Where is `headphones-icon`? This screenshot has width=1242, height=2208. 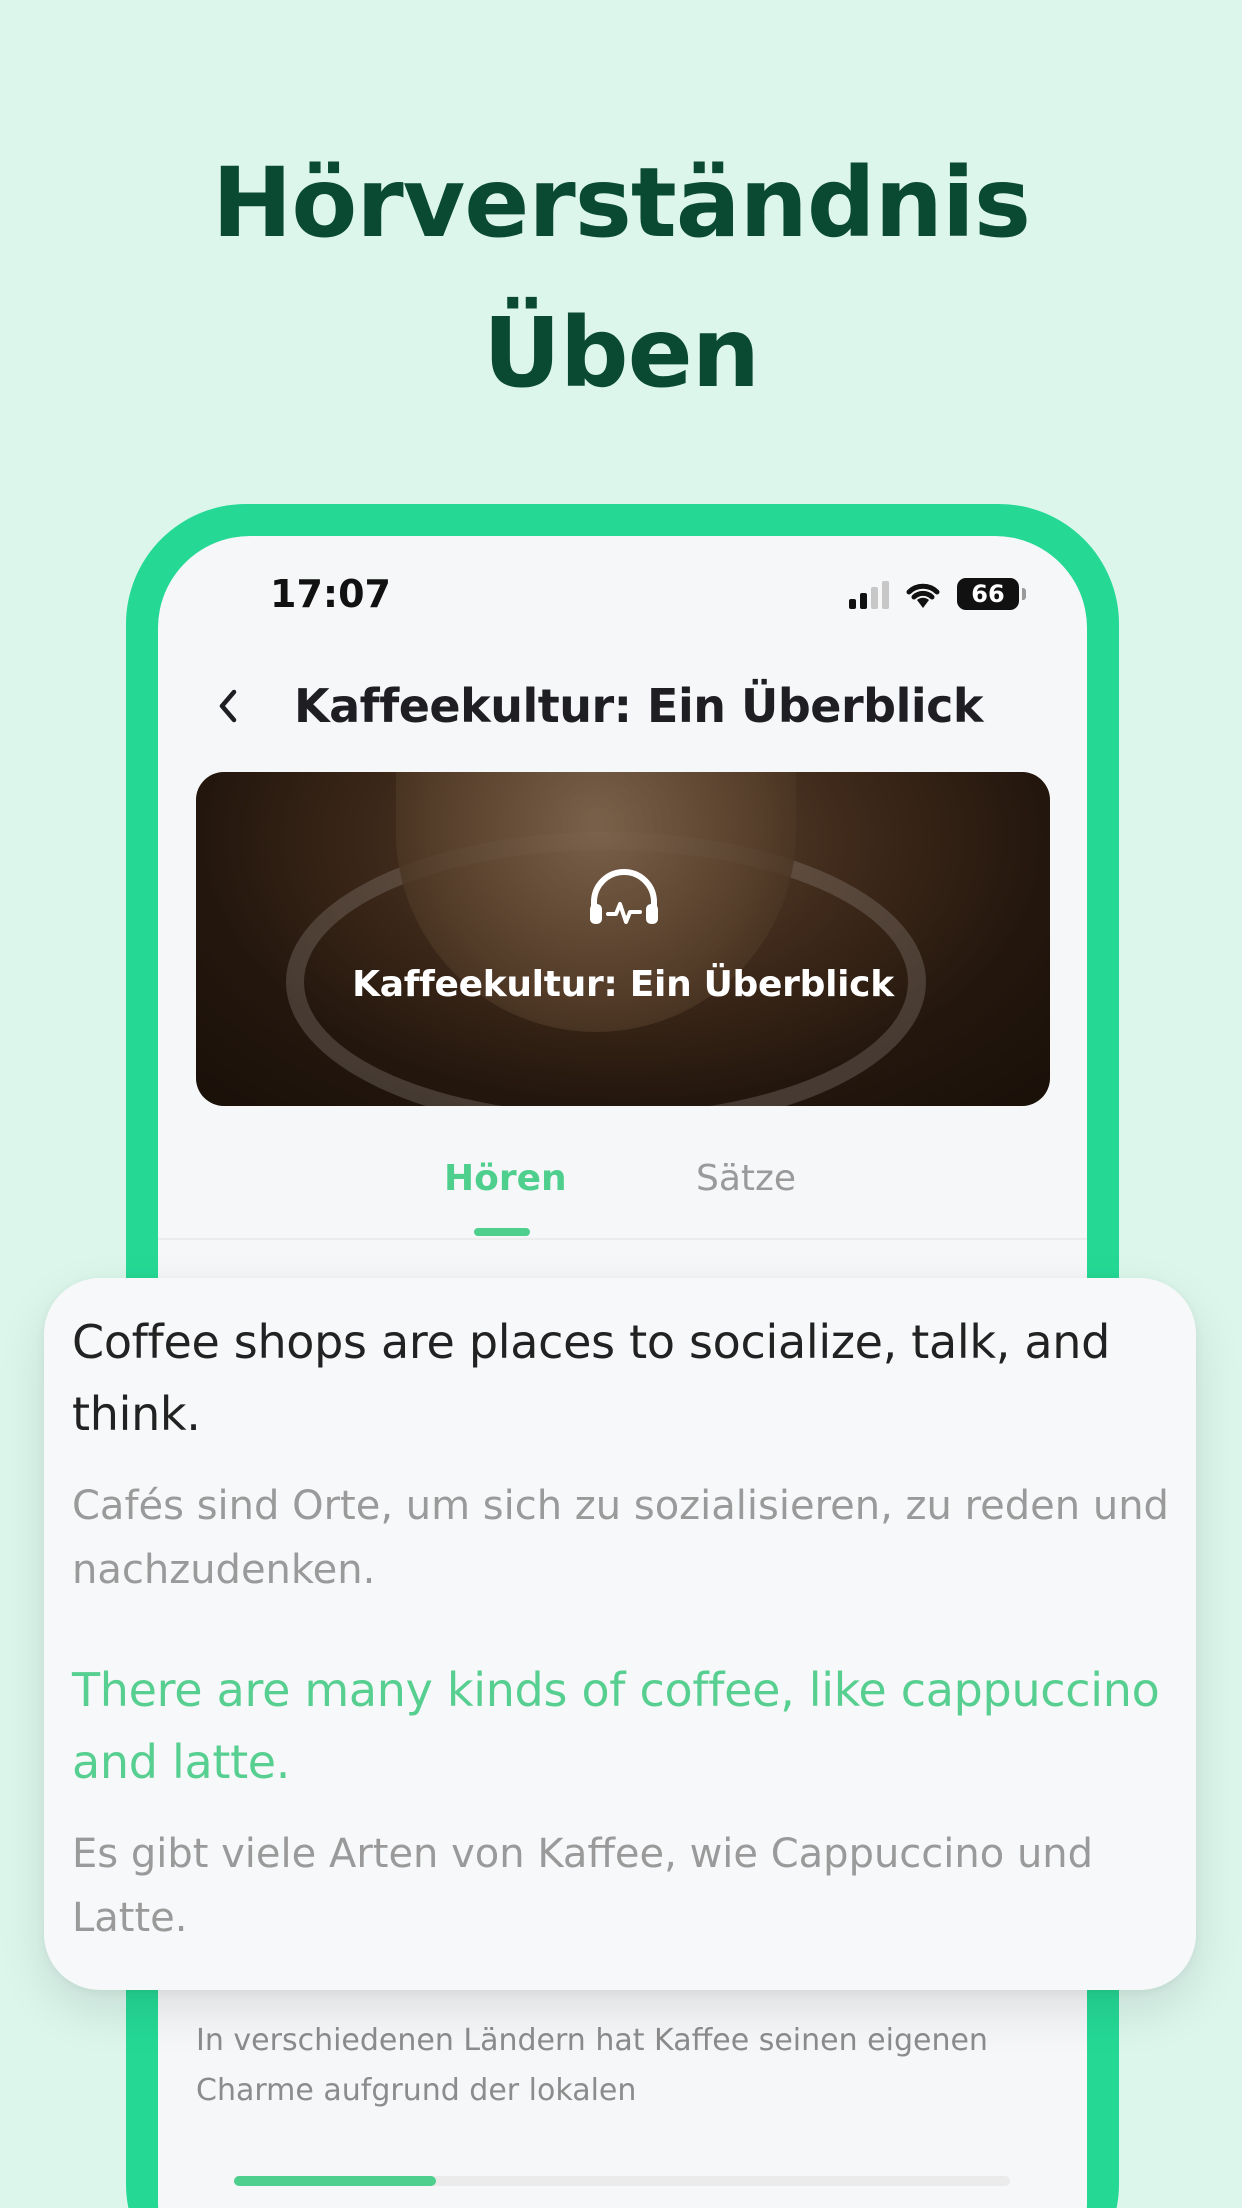 headphones-icon is located at coordinates (624, 896).